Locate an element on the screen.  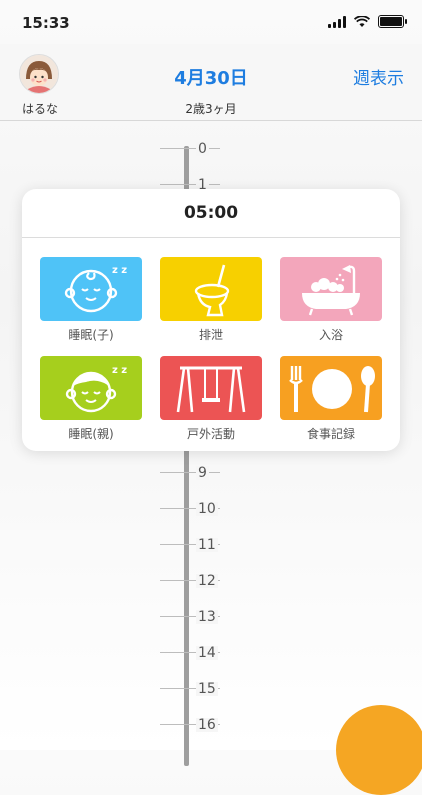
week-view-button: 週表示 is located at coordinates (378, 76).